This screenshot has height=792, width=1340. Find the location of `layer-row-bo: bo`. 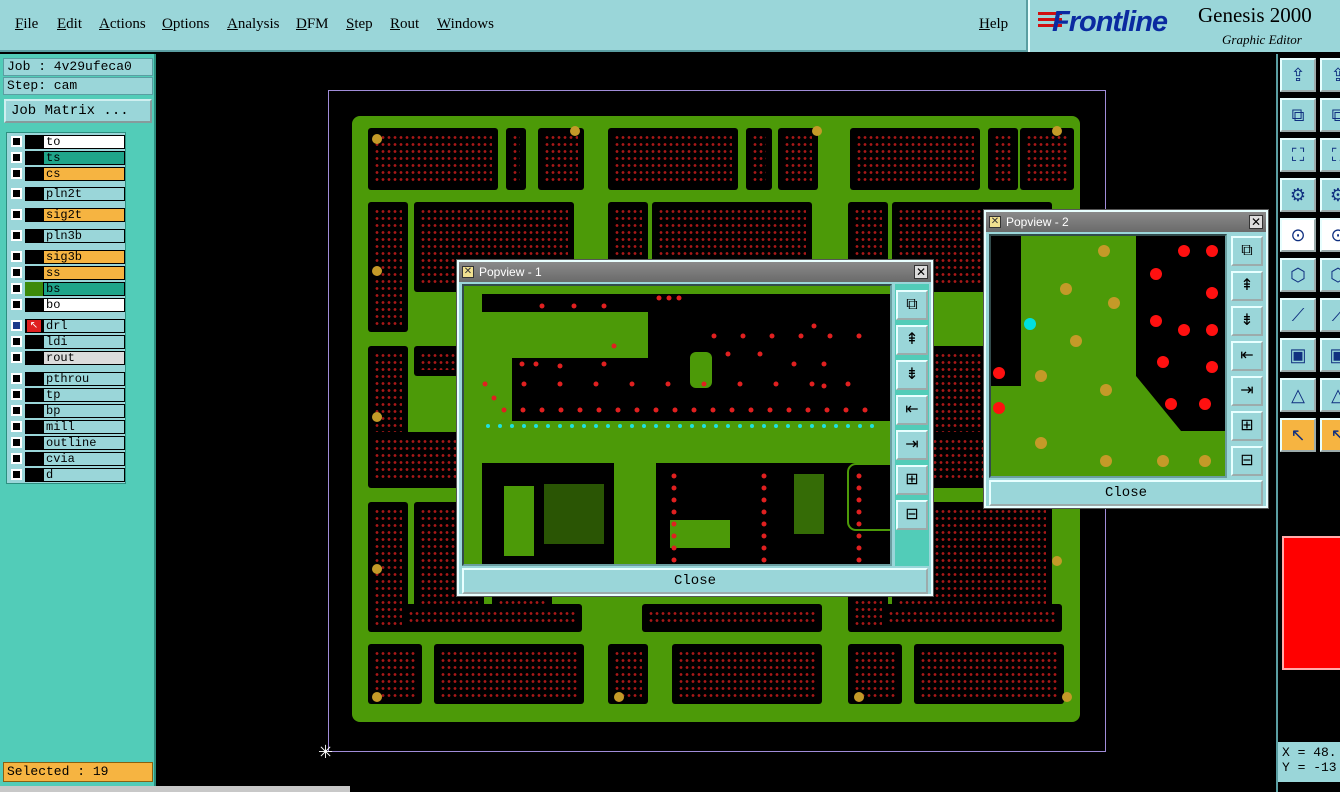

layer-row-bo: bo is located at coordinates (67, 305).